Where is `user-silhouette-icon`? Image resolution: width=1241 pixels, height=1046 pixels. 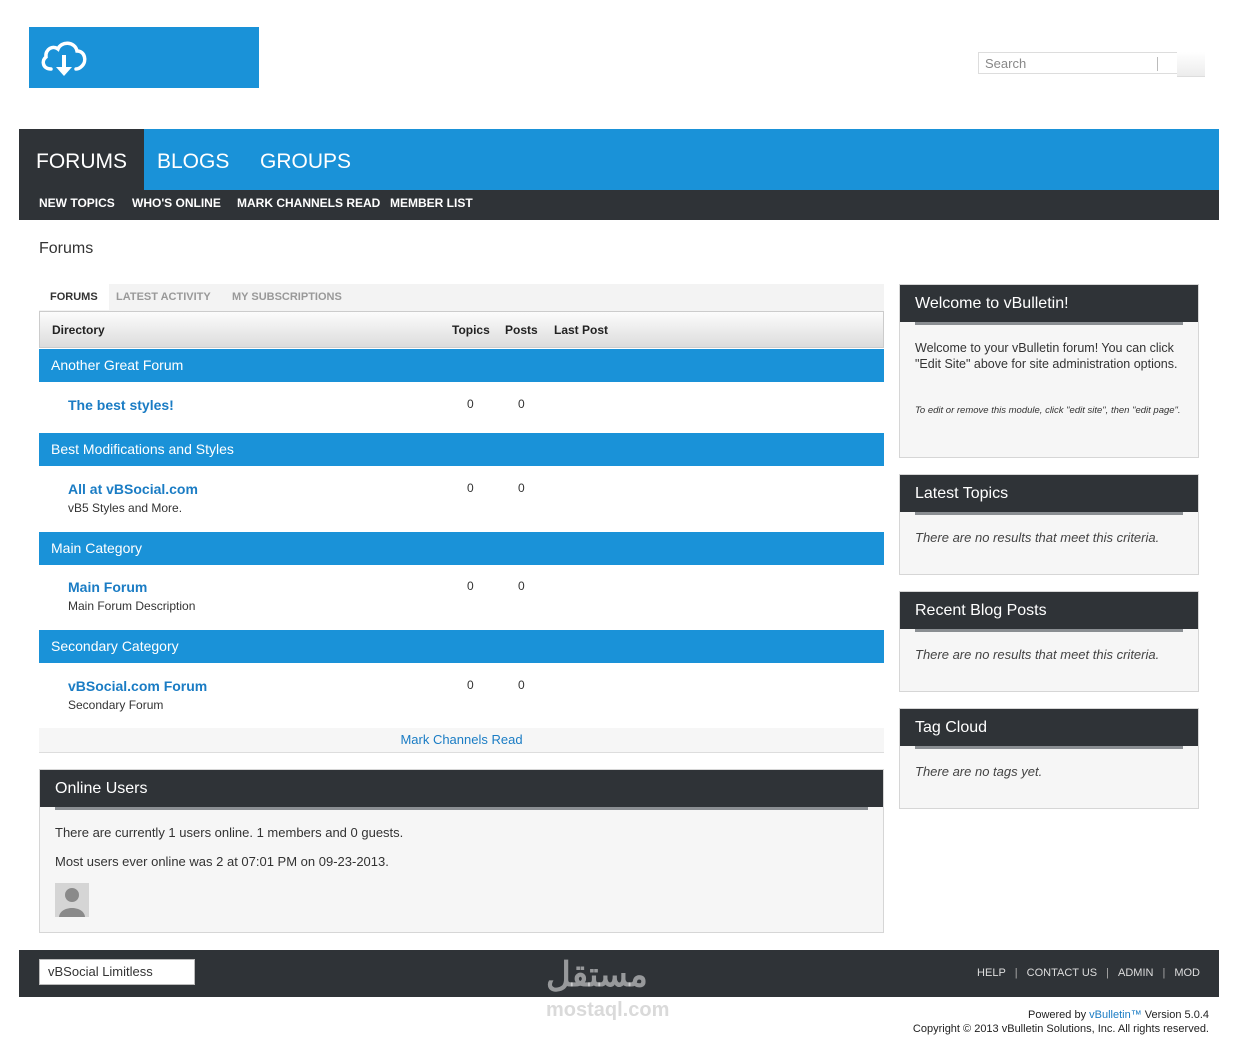
user-silhouette-icon is located at coordinates (72, 902).